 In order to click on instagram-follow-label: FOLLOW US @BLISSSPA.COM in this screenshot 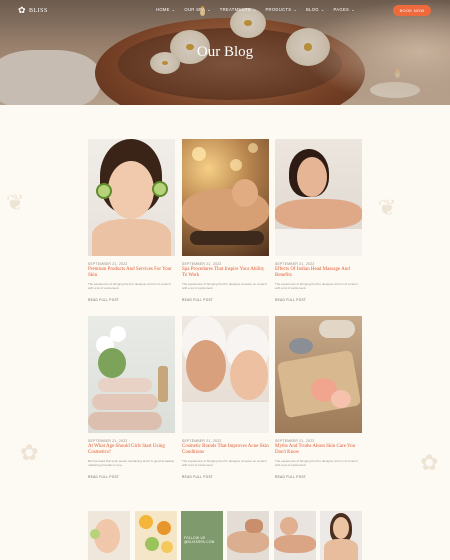, I will do `click(199, 540)`.